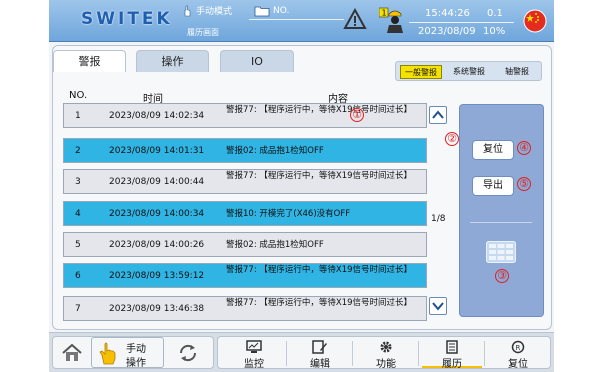  Describe the element at coordinates (78, 151) in the screenshot. I see `row-number: 2` at that location.